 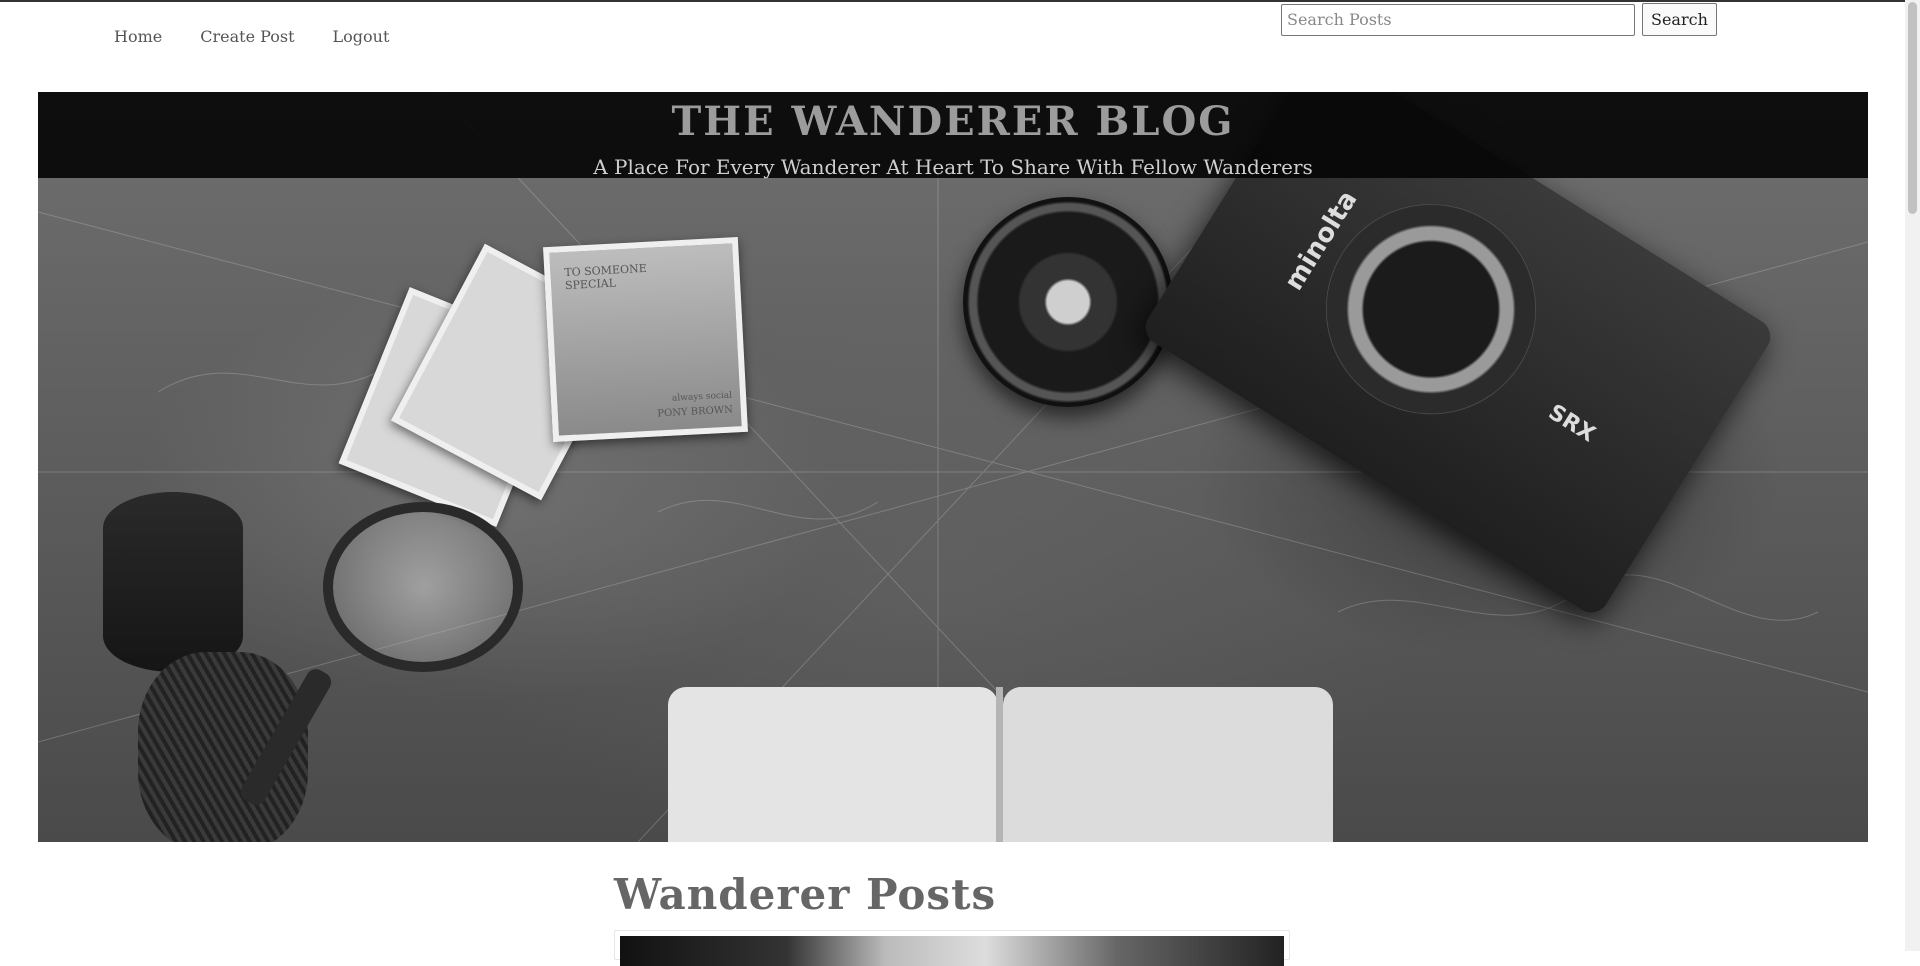 I want to click on search-form: Search, so click(x=1499, y=19).